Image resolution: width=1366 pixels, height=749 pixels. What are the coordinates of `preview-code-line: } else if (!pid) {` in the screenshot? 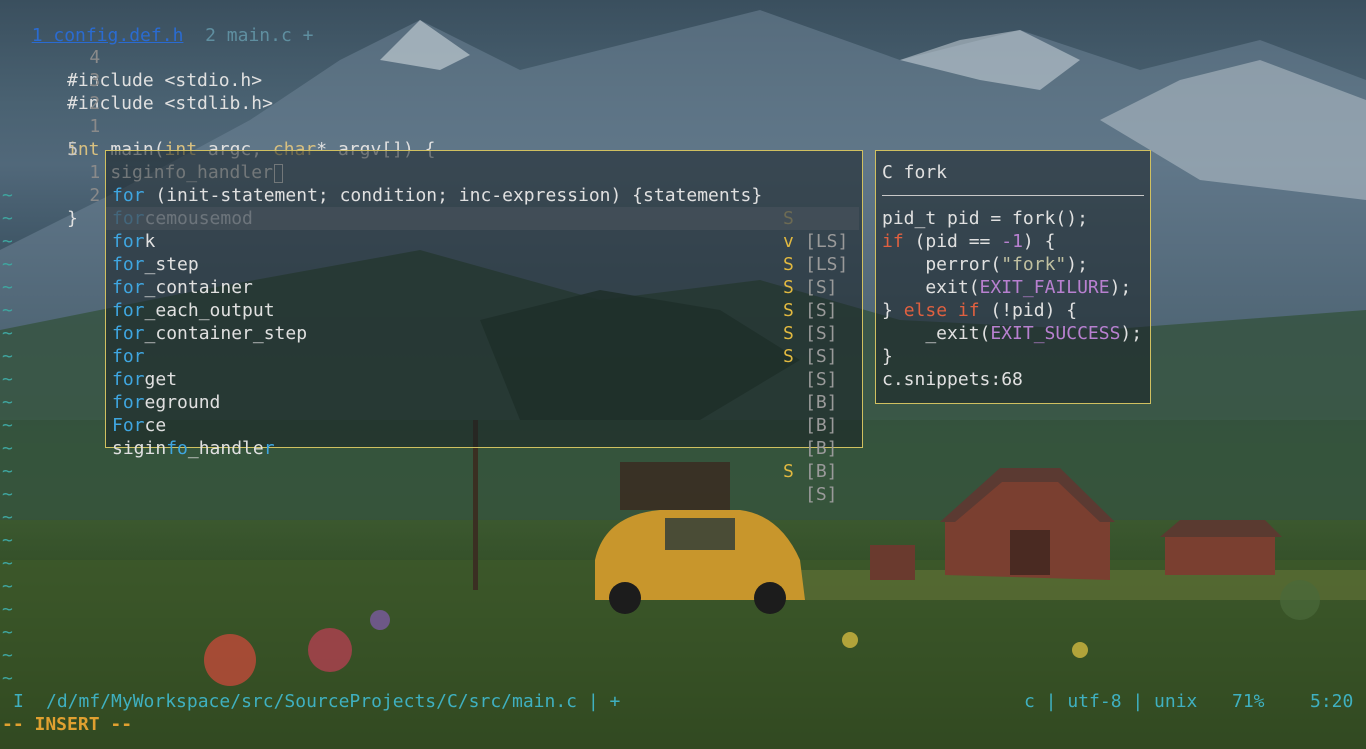 It's located at (980, 310).